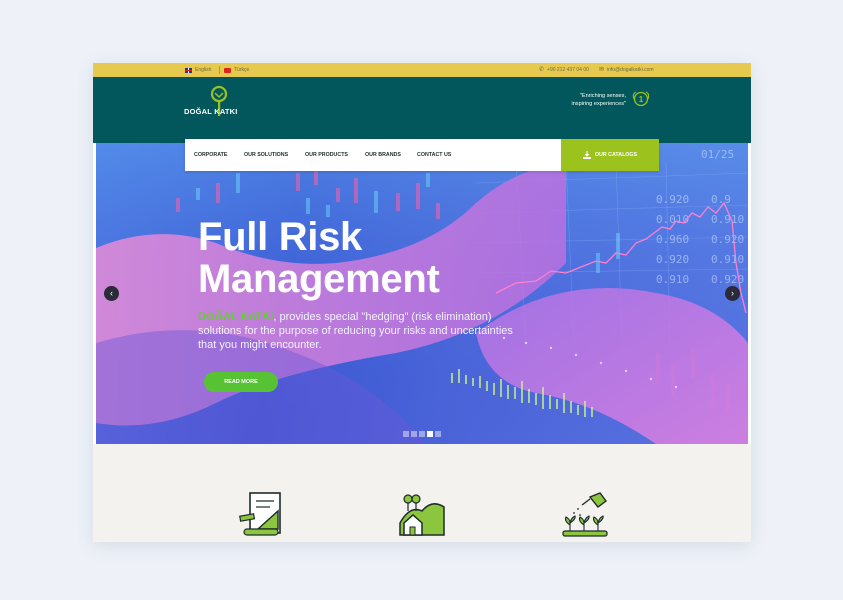 This screenshot has width=843, height=600. What do you see at coordinates (227, 70) in the screenshot?
I see `tr-flag-icon` at bounding box center [227, 70].